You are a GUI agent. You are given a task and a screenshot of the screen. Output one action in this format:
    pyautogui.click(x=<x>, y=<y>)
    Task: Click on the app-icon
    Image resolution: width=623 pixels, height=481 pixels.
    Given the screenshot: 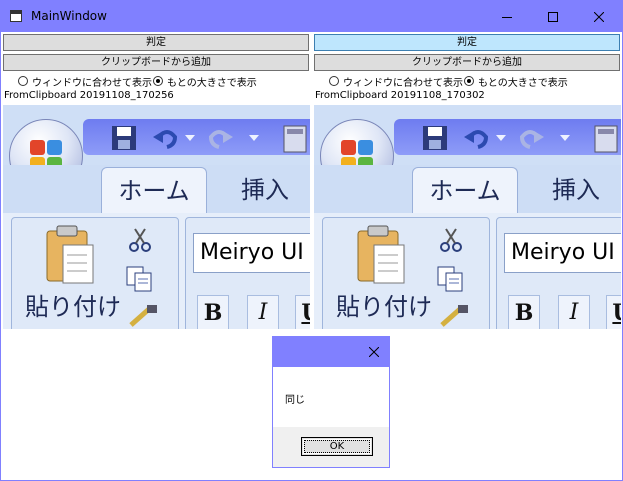 What is the action you would take?
    pyautogui.click(x=16, y=16)
    